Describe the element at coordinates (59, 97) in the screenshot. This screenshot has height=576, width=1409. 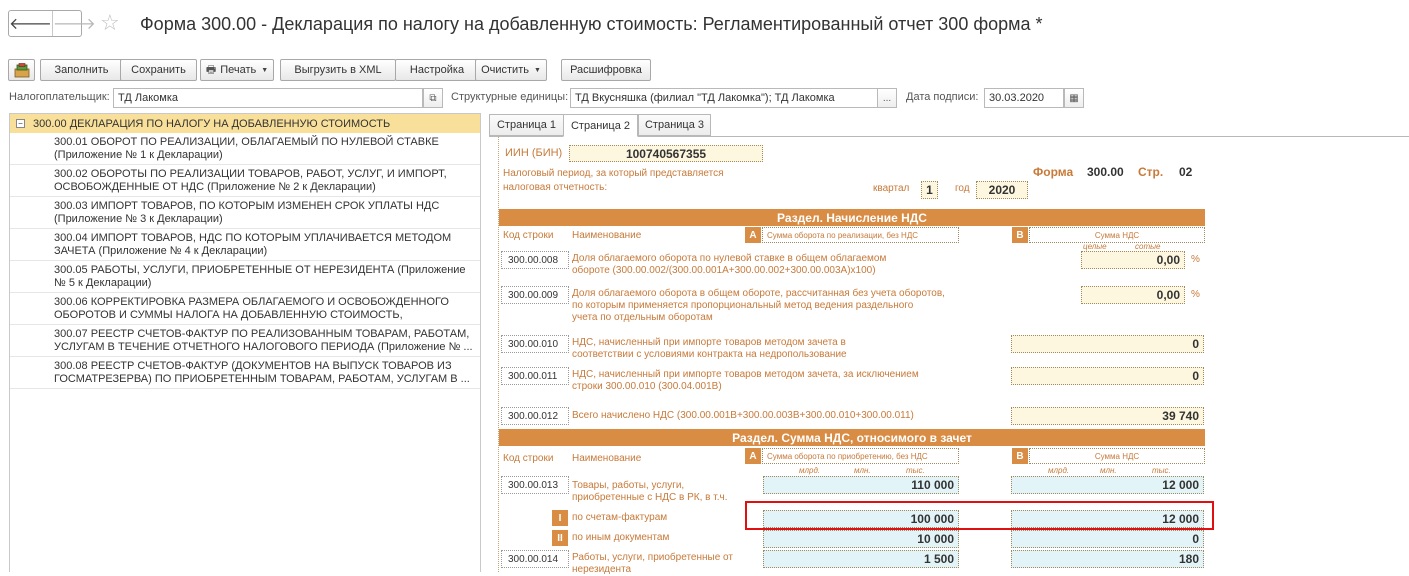
I see `taxpayer-label: Налогоплательщик:` at that location.